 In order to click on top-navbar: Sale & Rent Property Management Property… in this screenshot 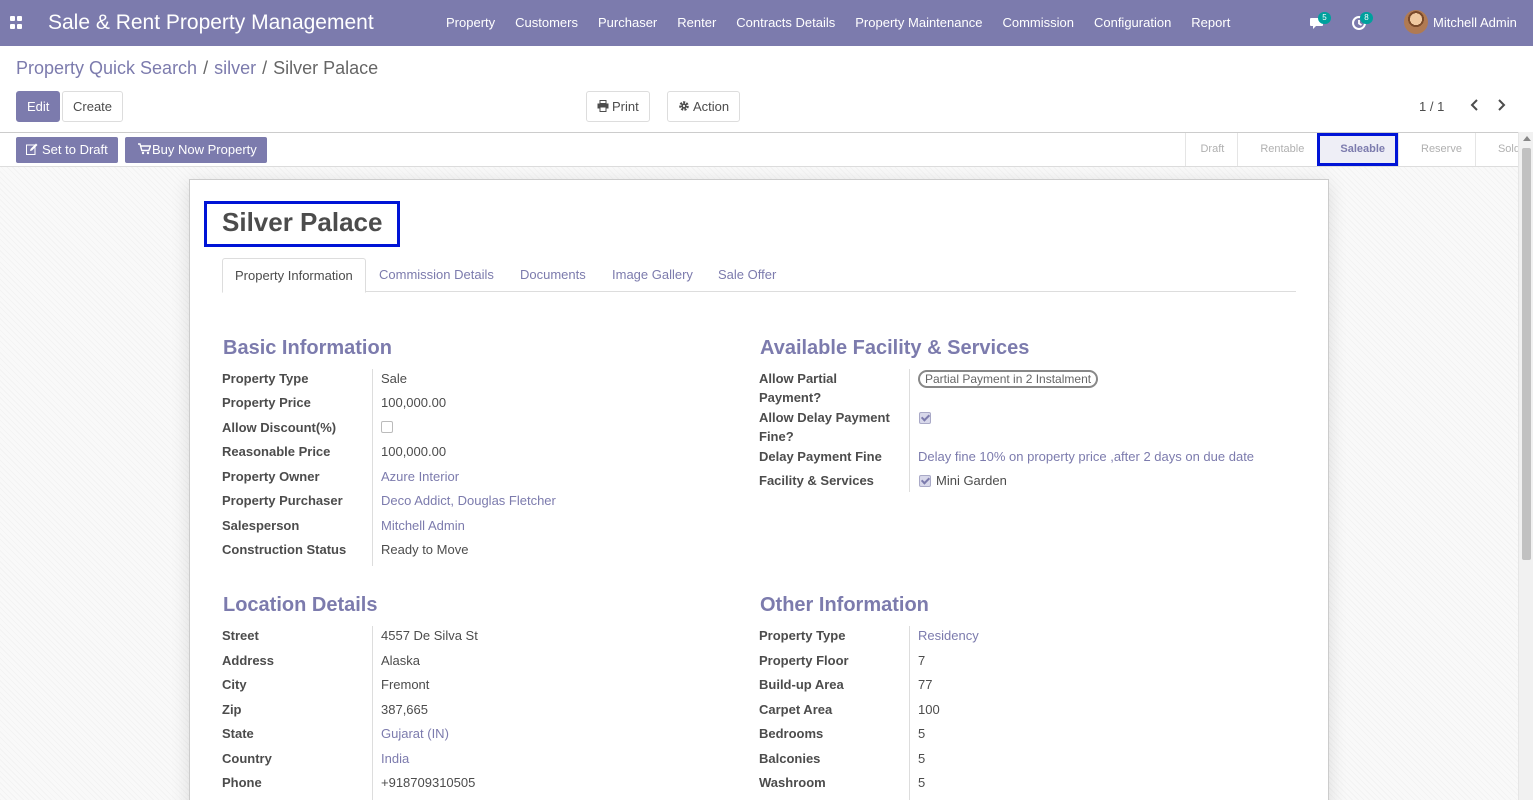, I will do `click(766, 23)`.